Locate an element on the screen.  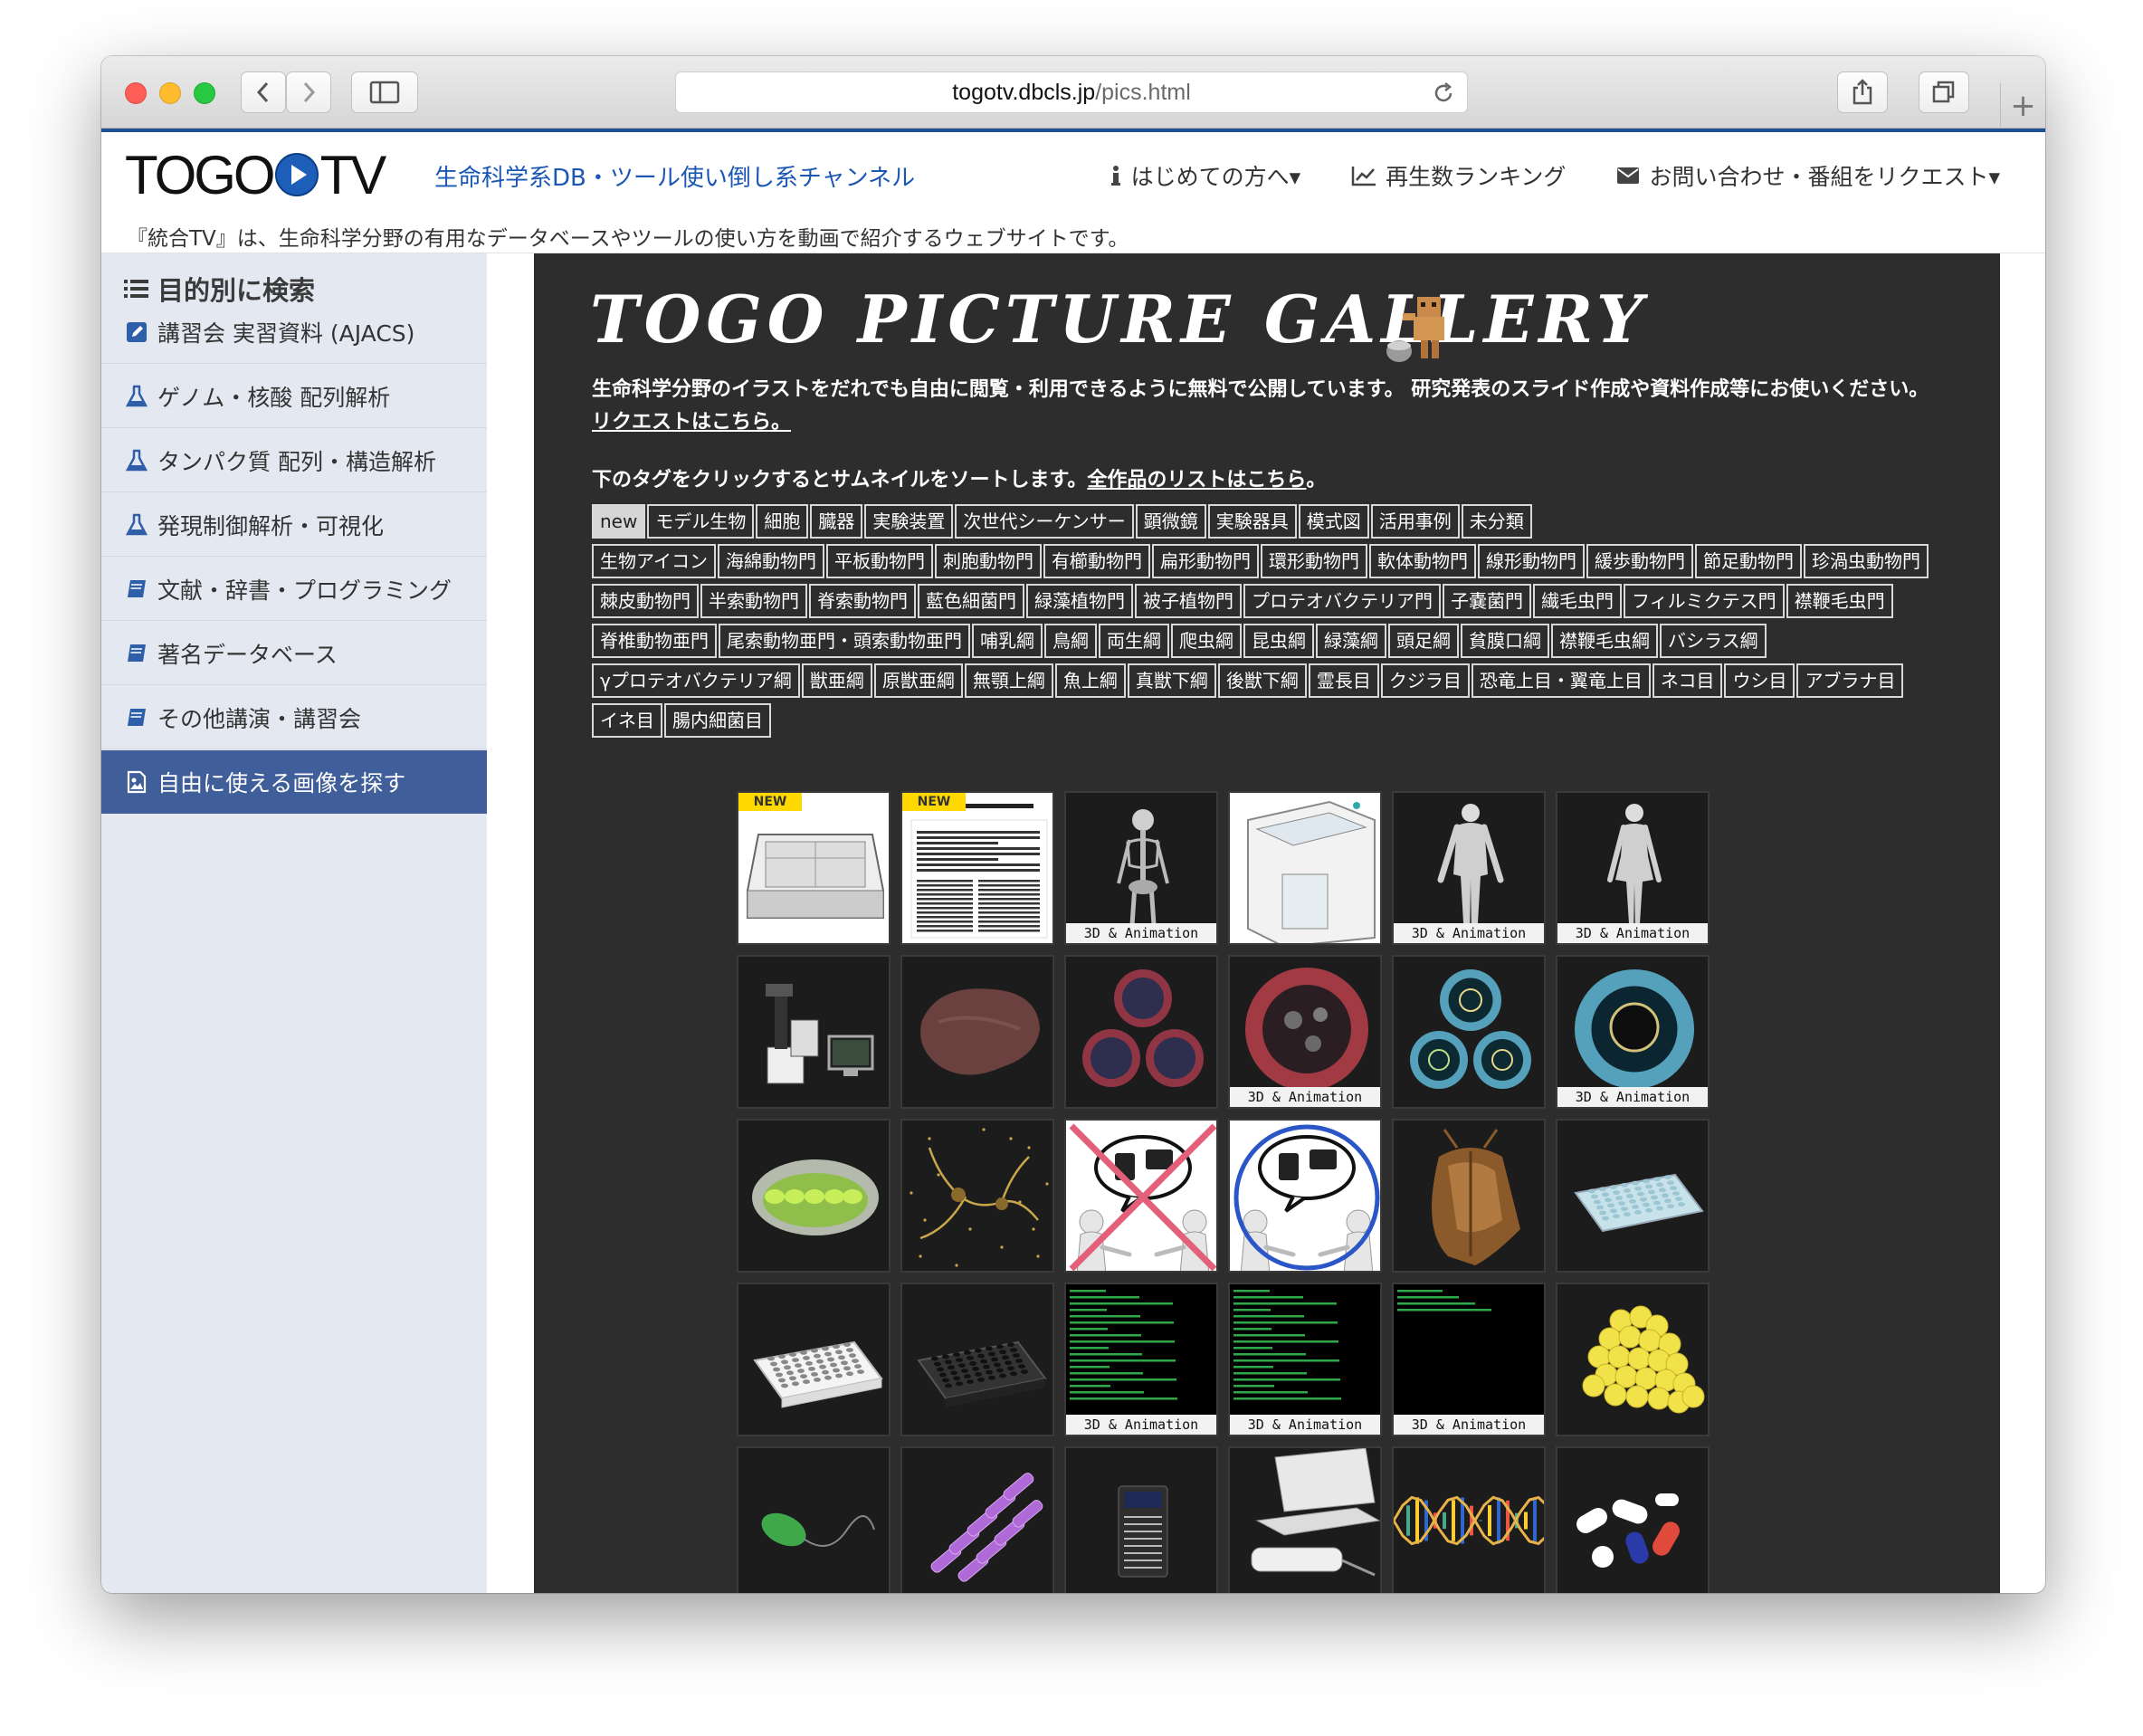
close-window-button is located at coordinates (136, 93).